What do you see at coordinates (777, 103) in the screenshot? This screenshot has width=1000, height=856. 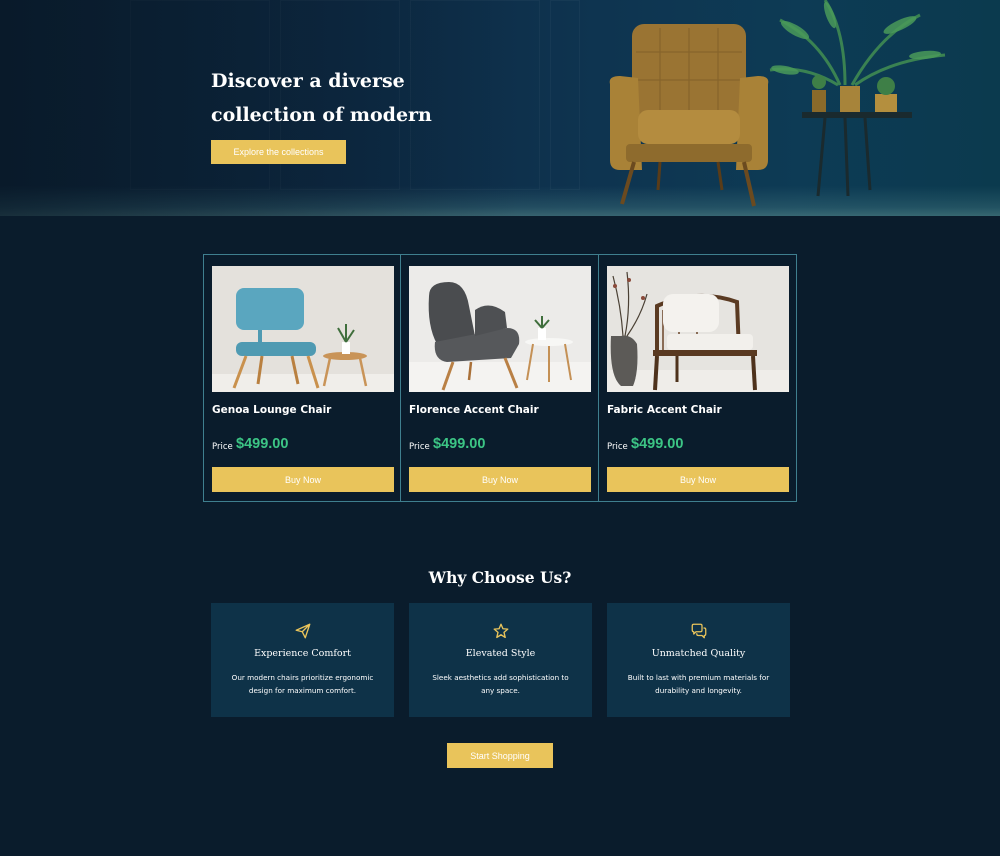 I see `armchair-plant-illustration` at bounding box center [777, 103].